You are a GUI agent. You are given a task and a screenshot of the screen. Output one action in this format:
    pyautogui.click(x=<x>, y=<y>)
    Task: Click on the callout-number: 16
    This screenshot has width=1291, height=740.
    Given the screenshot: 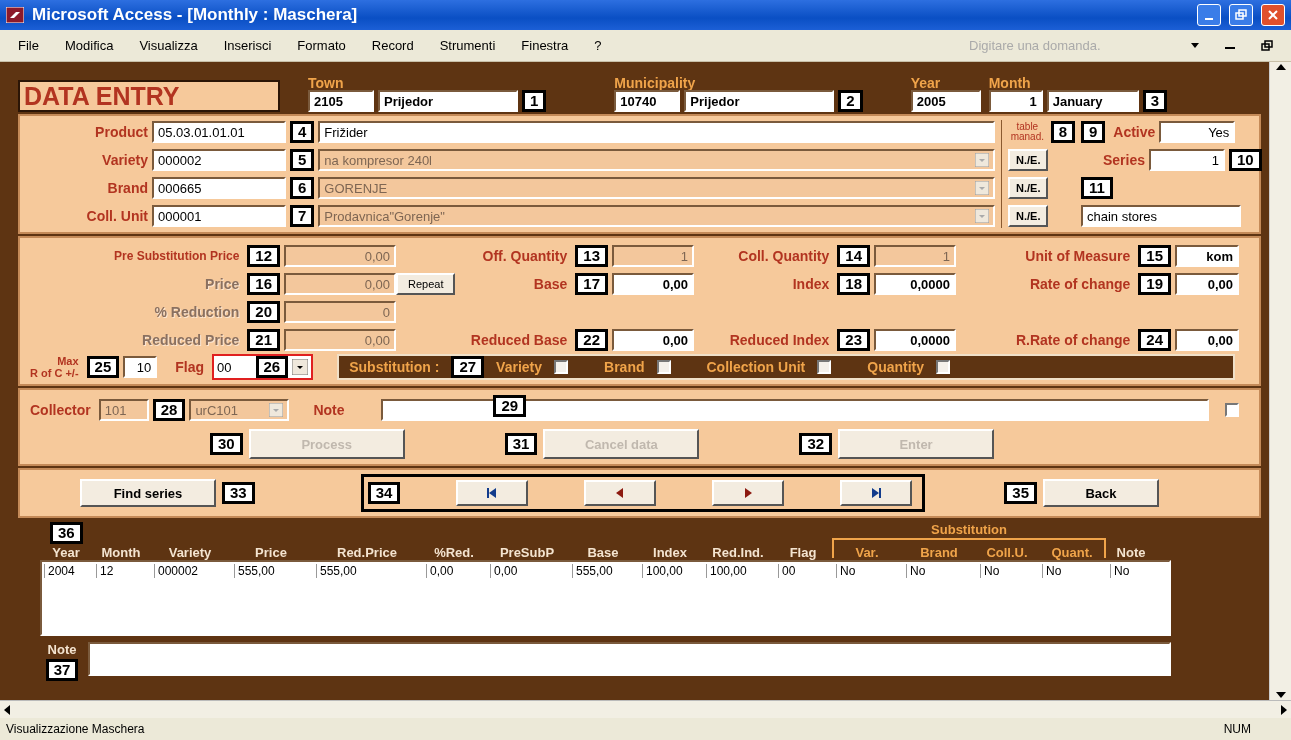 What is the action you would take?
    pyautogui.click(x=263, y=284)
    